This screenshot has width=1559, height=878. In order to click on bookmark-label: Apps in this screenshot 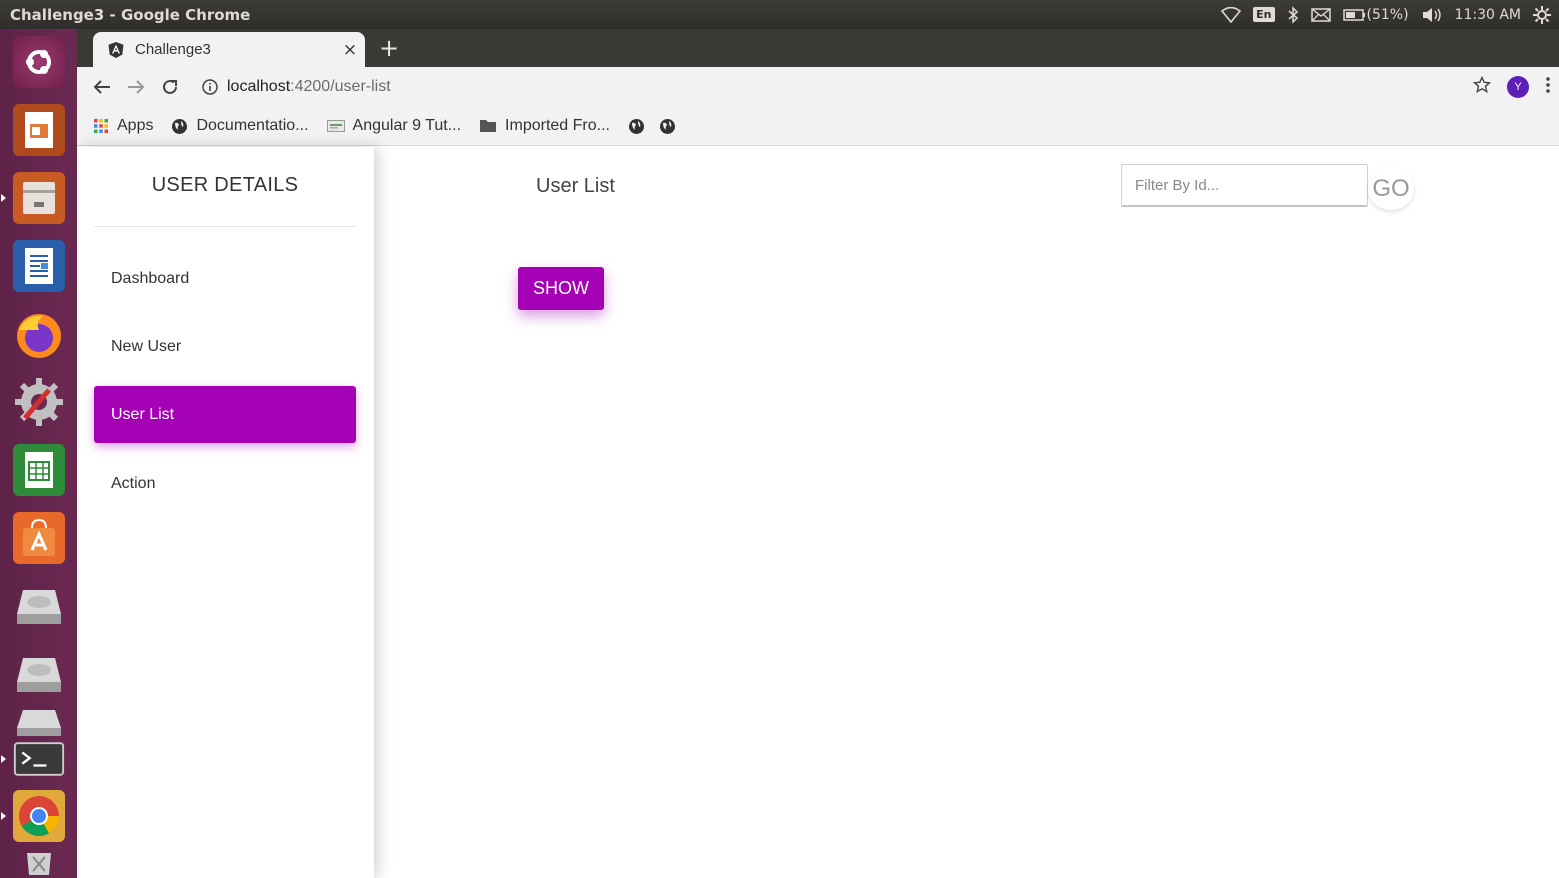, I will do `click(135, 125)`.